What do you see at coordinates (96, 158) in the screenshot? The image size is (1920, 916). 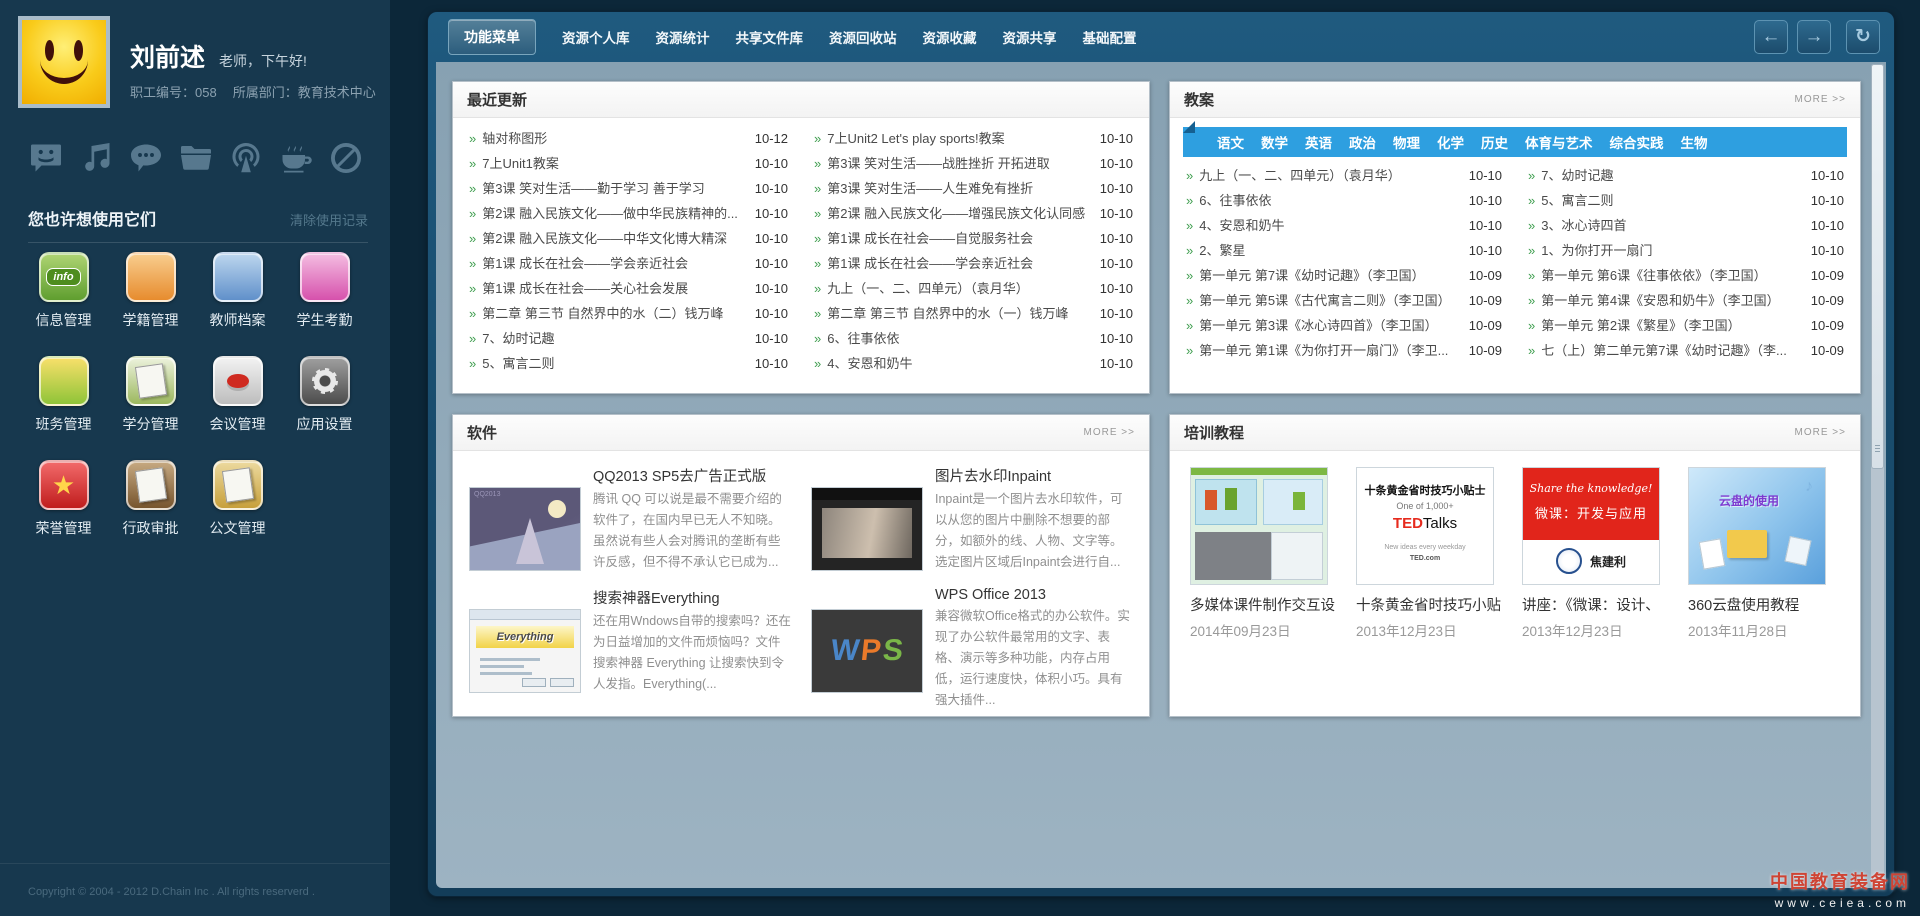 I see `music-icon` at bounding box center [96, 158].